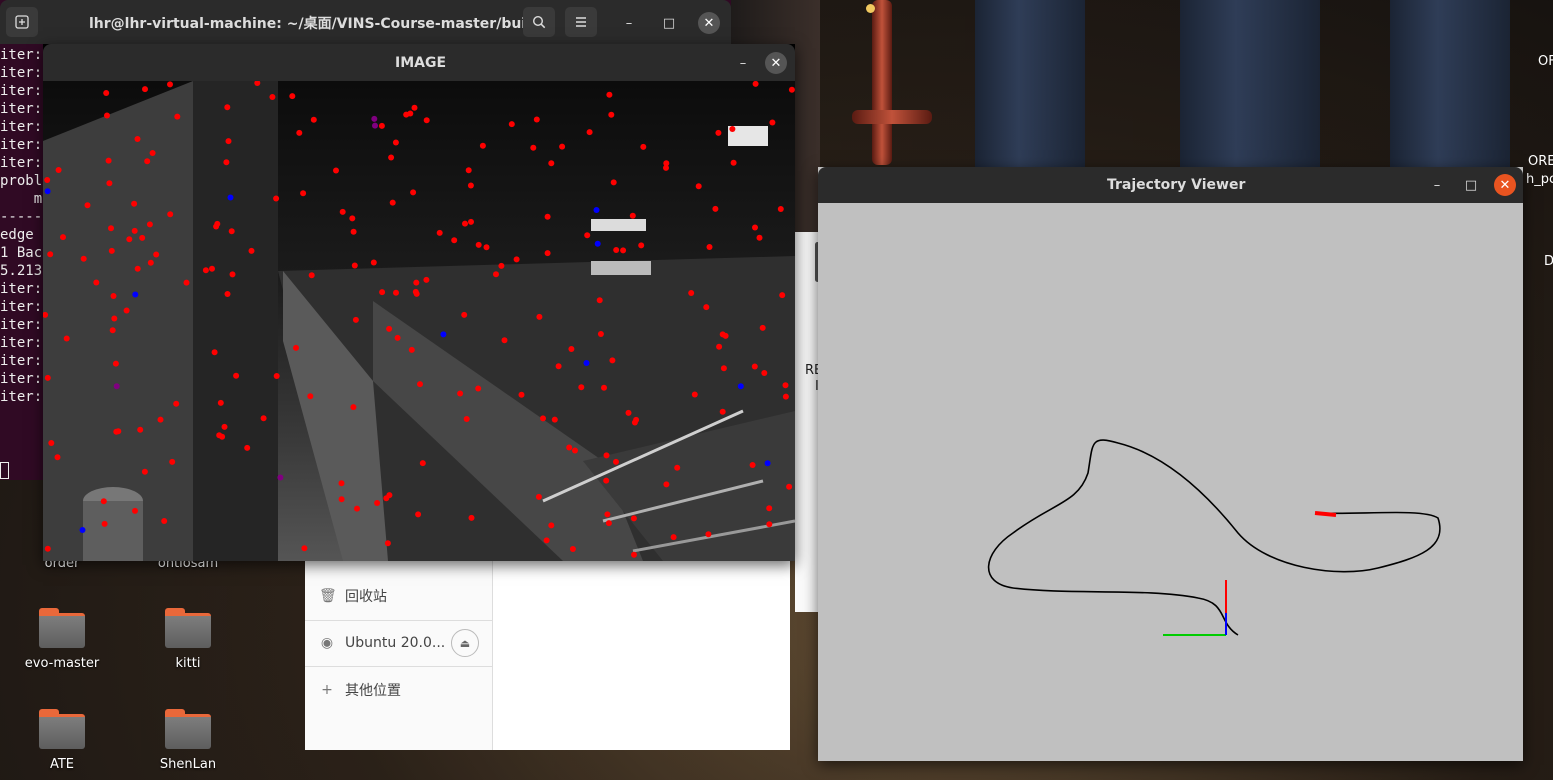 This screenshot has height=780, width=1553. I want to click on eject-button: ⏏, so click(465, 643).